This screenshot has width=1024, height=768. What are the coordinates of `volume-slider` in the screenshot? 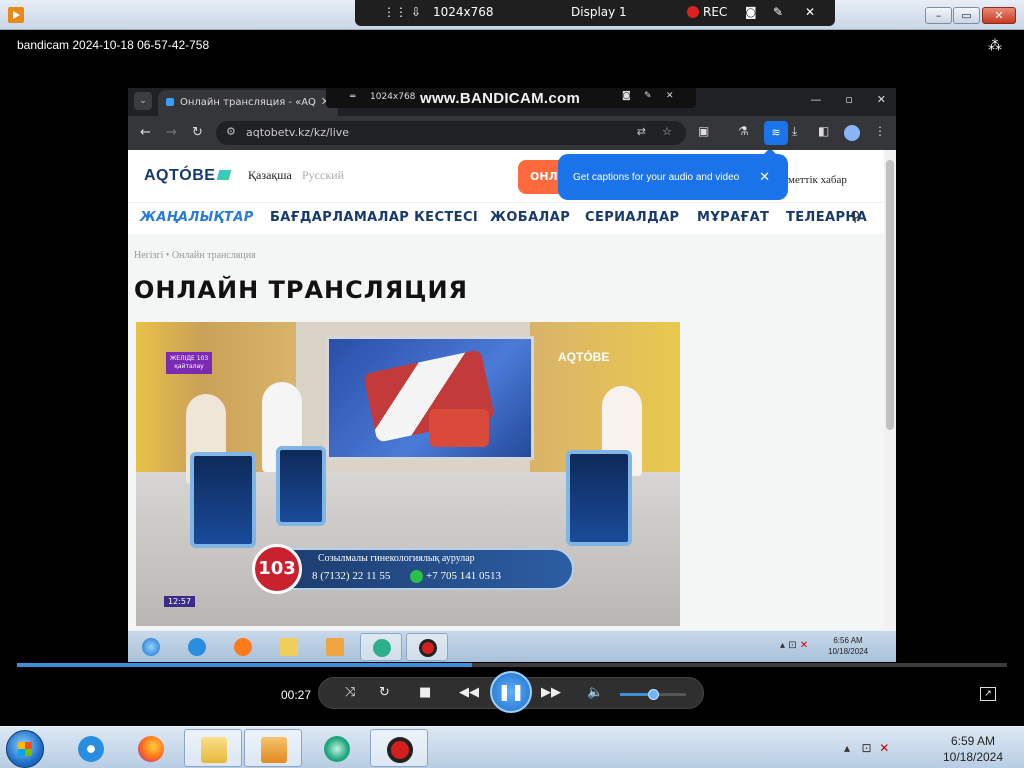 It's located at (653, 694).